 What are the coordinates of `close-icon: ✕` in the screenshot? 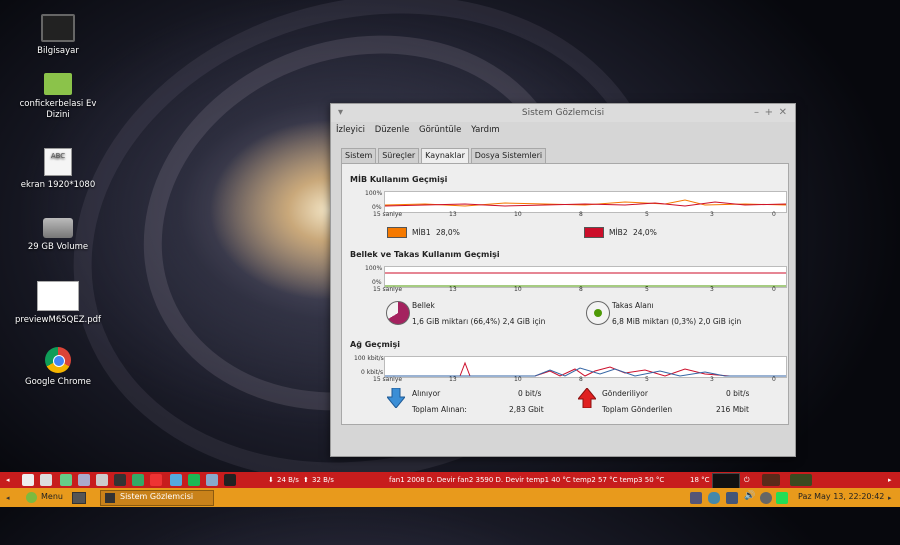 It's located at (783, 113).